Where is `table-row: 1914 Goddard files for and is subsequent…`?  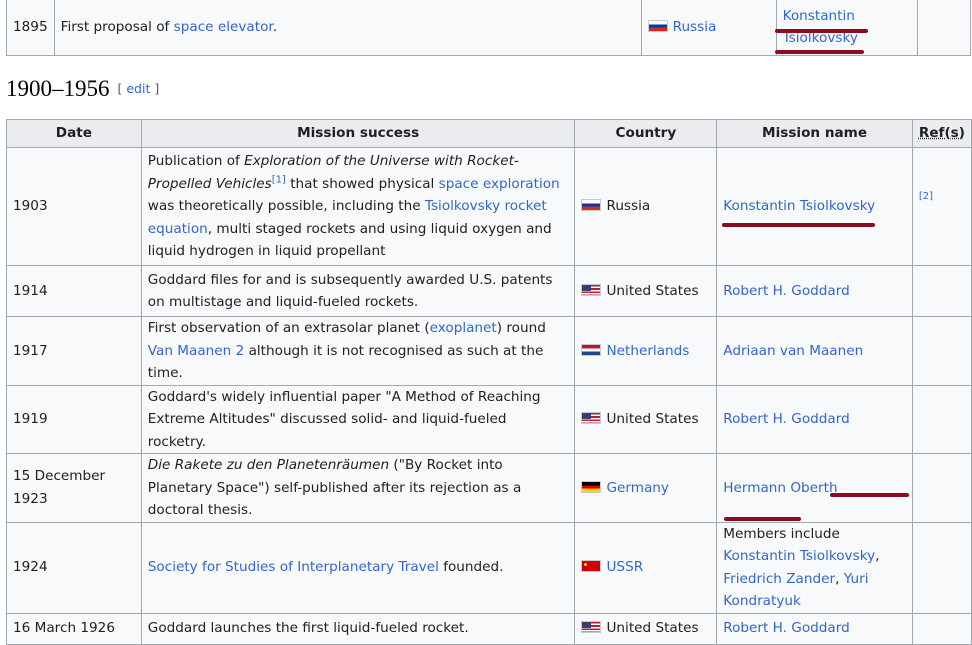
table-row: 1914 Goddard files for and is subsequent… is located at coordinates (489, 291).